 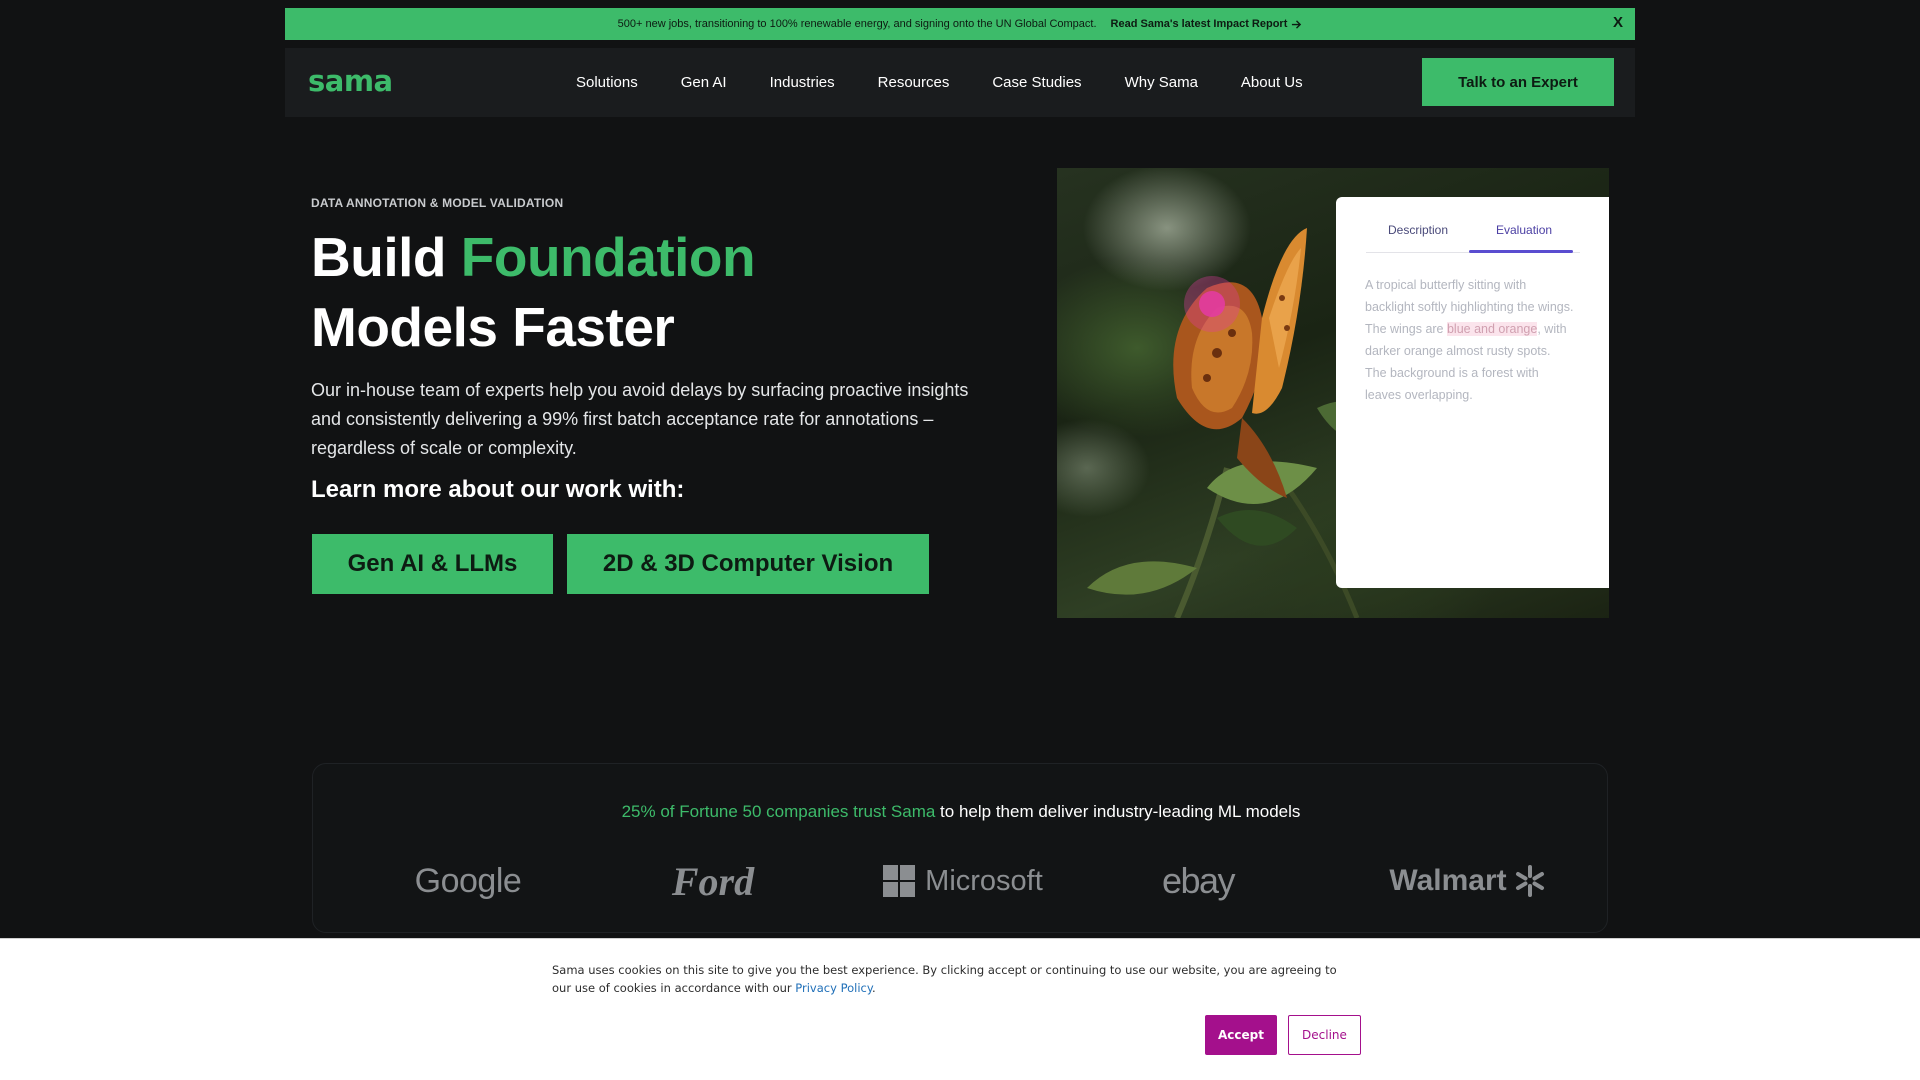 I want to click on close-announcement-button: X, so click(x=1618, y=22).